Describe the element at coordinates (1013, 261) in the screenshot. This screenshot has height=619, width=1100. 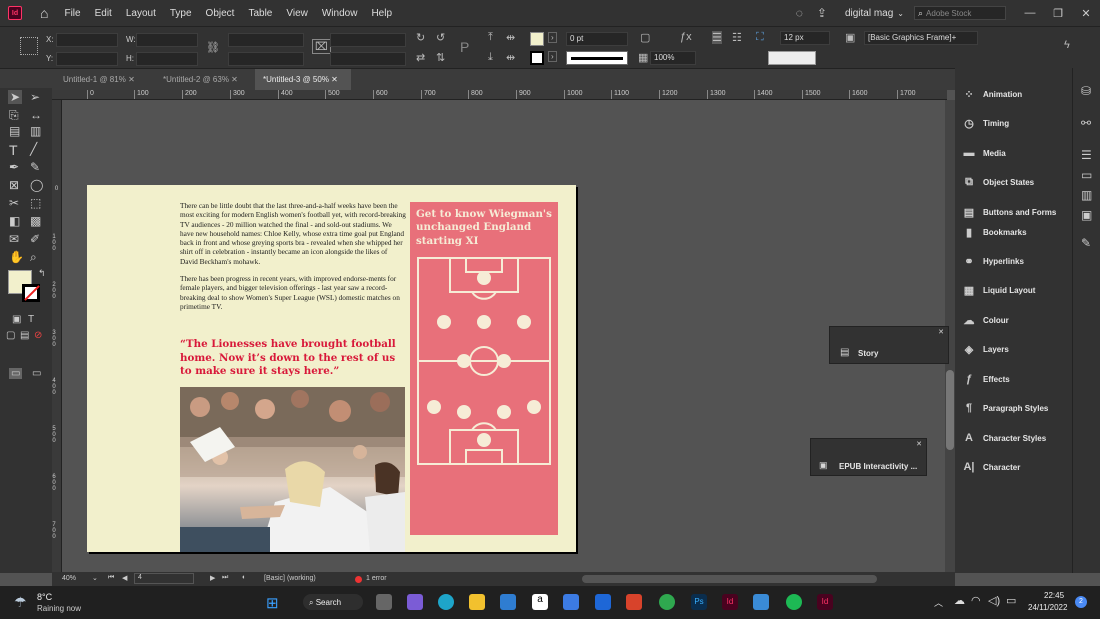
I see `panel-hyperlinks: ⚭ Hyperlinks` at that location.